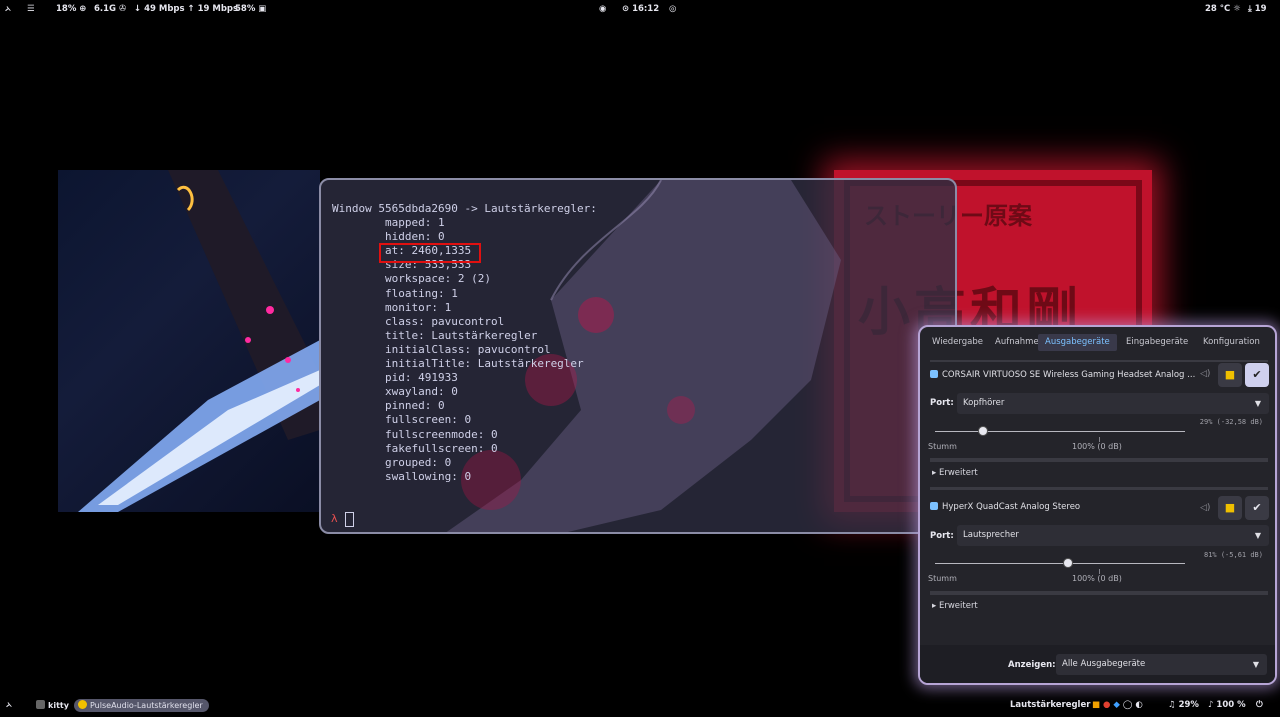  I want to click on terminal-line: workspace: 2 (2), so click(438, 279).